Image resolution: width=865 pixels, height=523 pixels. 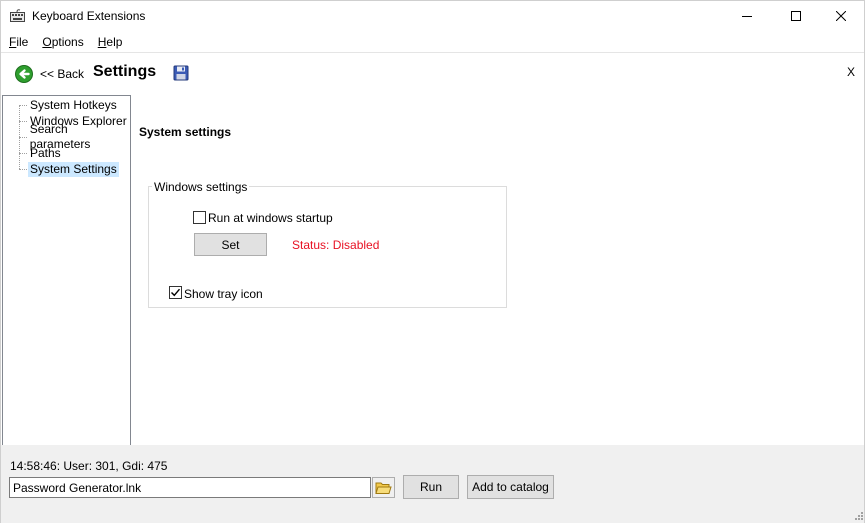 I want to click on tree-item-paths: Paths, so click(x=41, y=153).